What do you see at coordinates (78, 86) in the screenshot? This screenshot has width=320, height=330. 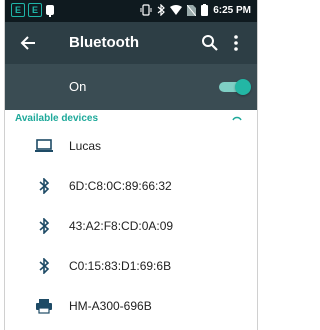 I see `toggle-label: On` at bounding box center [78, 86].